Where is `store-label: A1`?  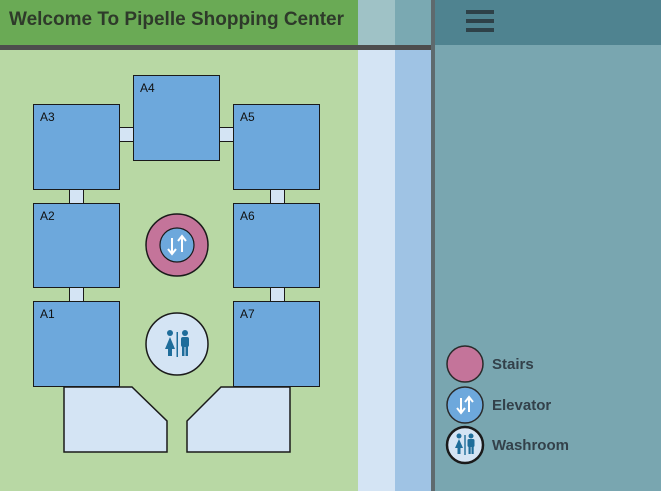 store-label: A1 is located at coordinates (47, 314).